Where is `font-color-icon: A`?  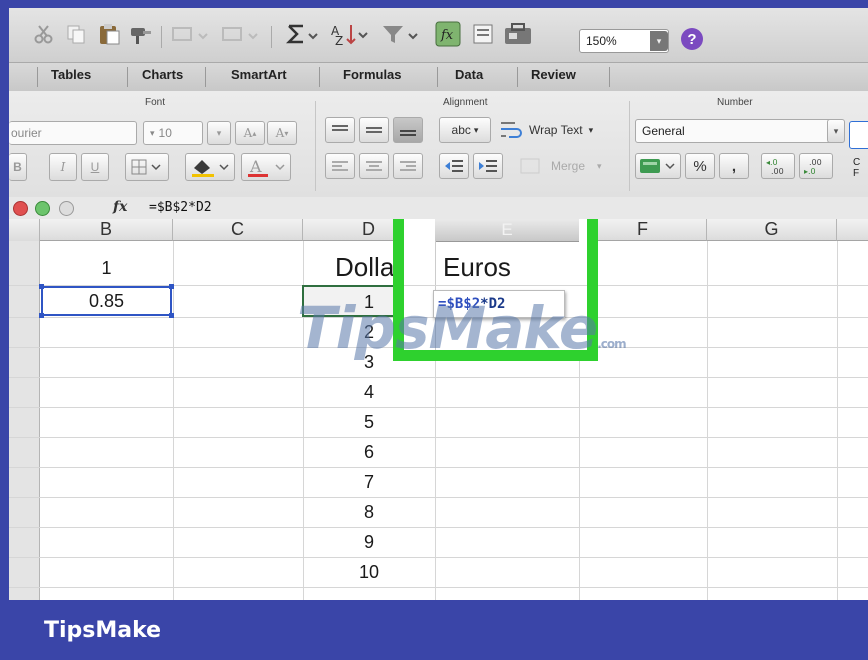
font-color-icon: A is located at coordinates (266, 167).